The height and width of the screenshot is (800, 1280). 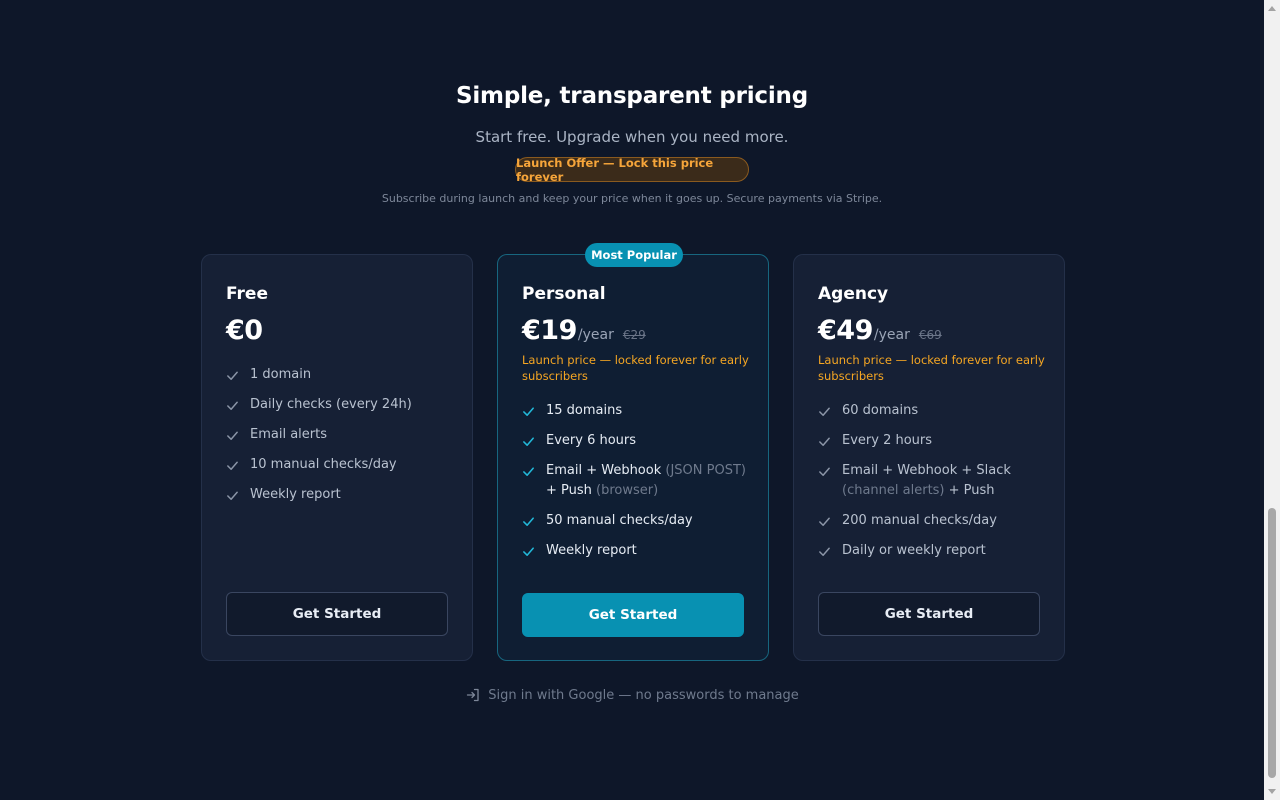 I want to click on feature-text: Email + Webhook, so click(x=604, y=470).